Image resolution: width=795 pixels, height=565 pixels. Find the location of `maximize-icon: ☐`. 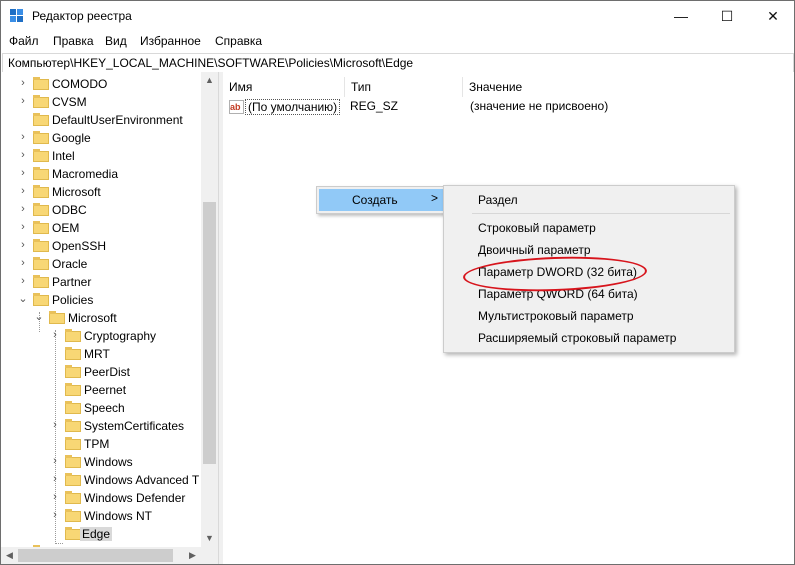

maximize-icon: ☐ is located at coordinates (727, 16).